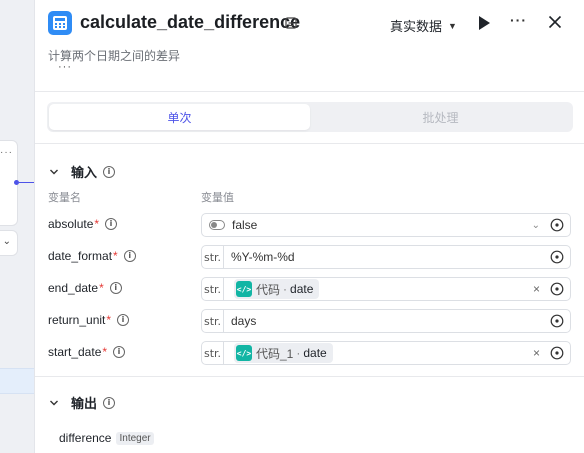 This screenshot has height=453, width=584. Describe the element at coordinates (386, 225) in the screenshot. I see `absolute-field: false ⌄` at that location.